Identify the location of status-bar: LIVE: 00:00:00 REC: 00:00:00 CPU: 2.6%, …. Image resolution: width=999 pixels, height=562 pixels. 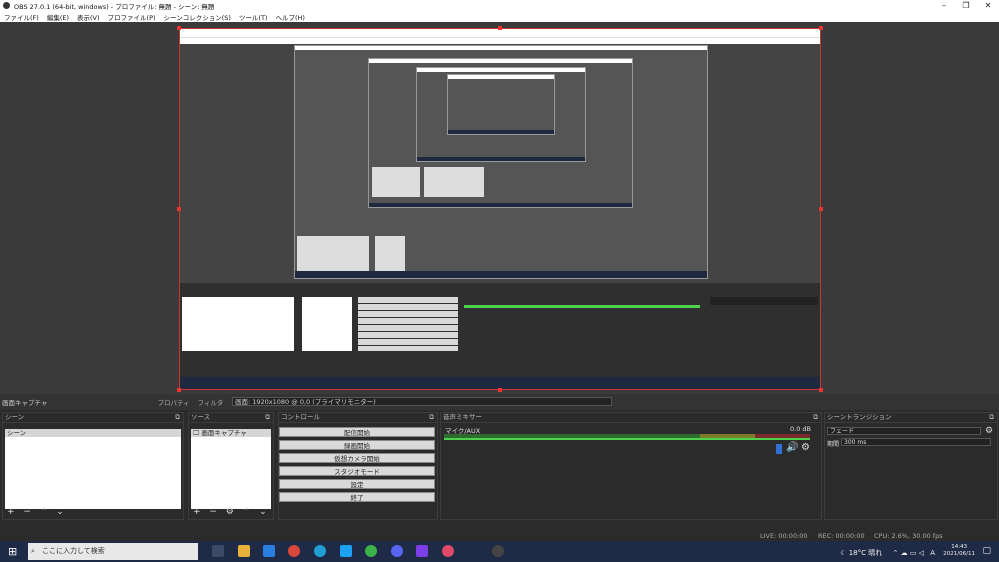
(499, 535).